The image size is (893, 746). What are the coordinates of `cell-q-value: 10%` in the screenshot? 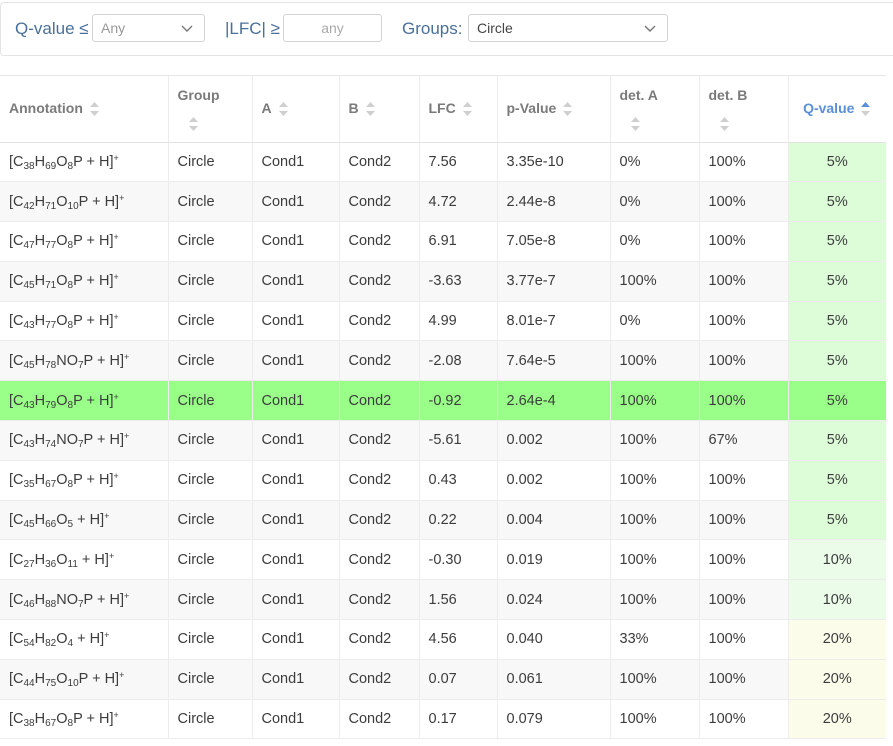 It's located at (837, 600).